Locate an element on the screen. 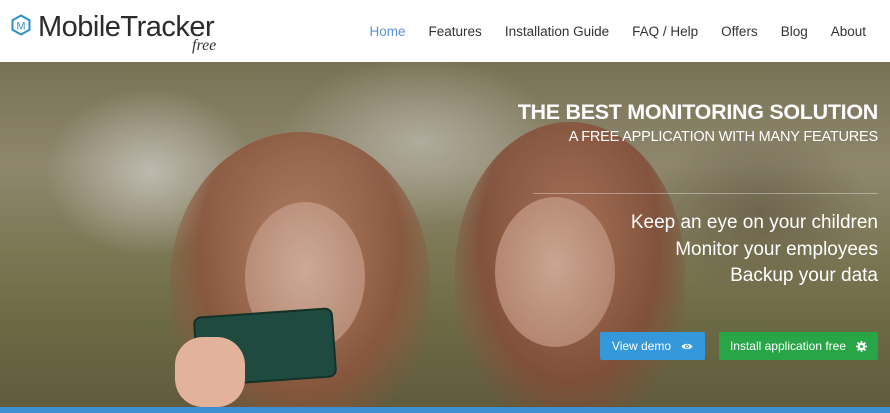 The width and height of the screenshot is (890, 413). install-application-button: Install application free is located at coordinates (798, 346).